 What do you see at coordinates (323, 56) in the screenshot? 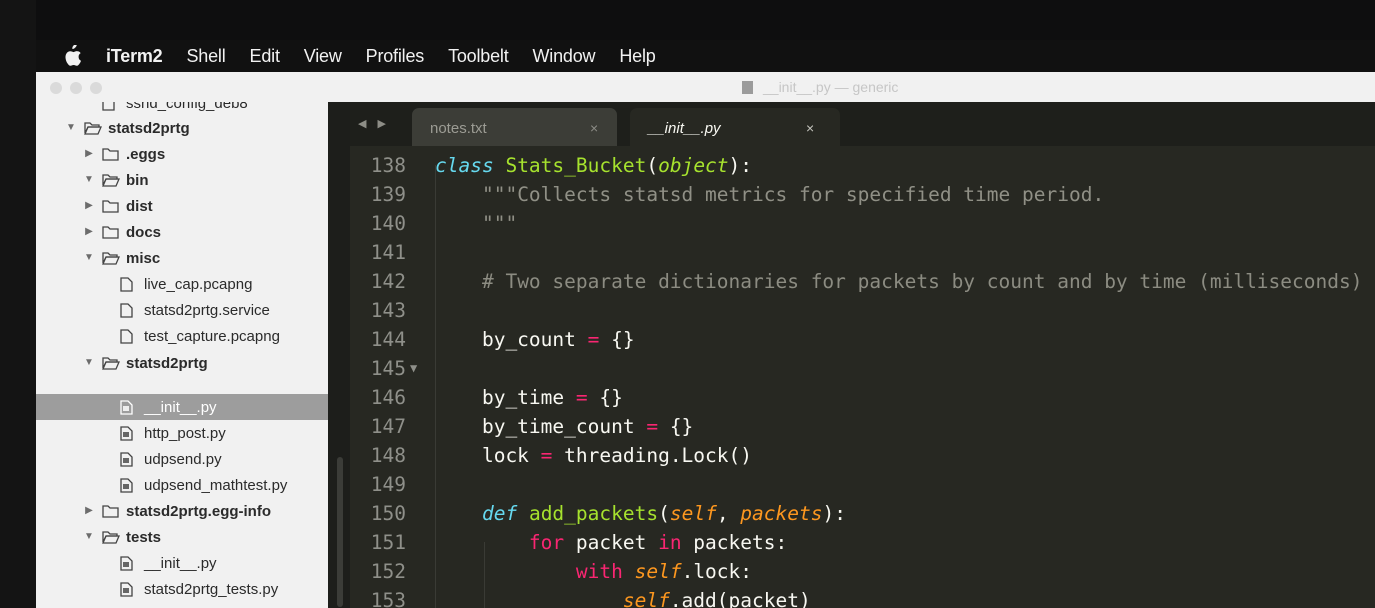
I see `menu-item-view: View` at bounding box center [323, 56].